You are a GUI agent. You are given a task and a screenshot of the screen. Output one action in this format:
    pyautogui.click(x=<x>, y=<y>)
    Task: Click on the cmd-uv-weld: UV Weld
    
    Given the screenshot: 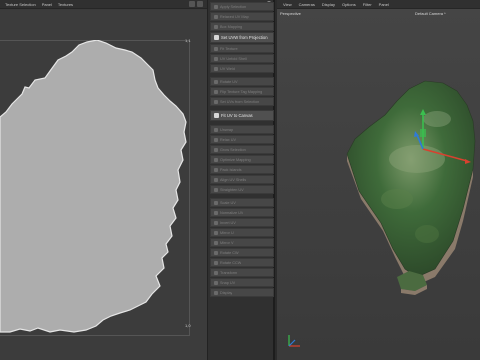 What is the action you would take?
    pyautogui.click(x=242, y=68)
    